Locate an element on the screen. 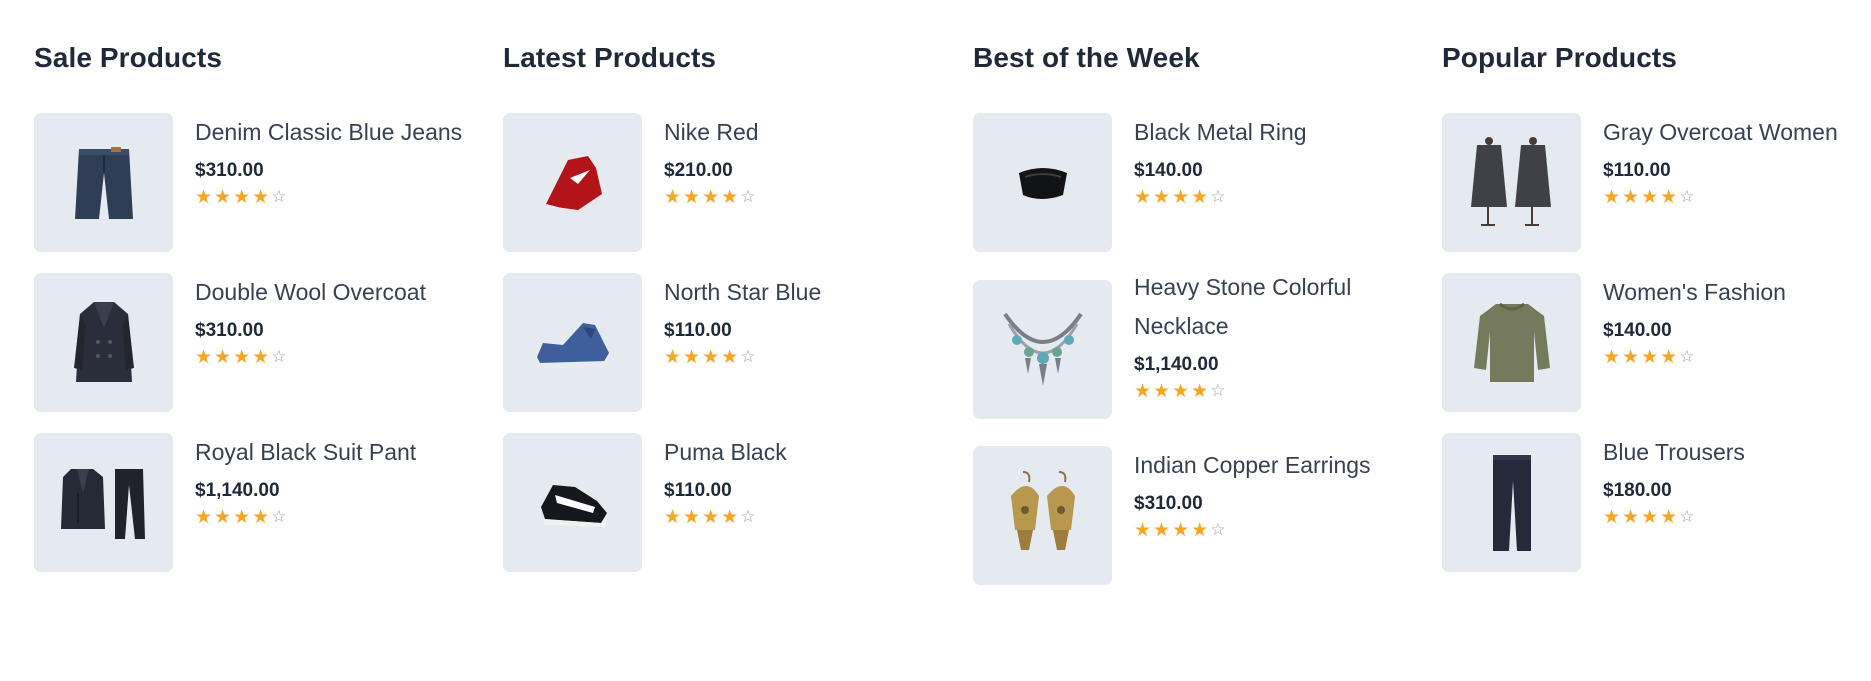  product-name: Black Metal Ring is located at coordinates (1274, 132).